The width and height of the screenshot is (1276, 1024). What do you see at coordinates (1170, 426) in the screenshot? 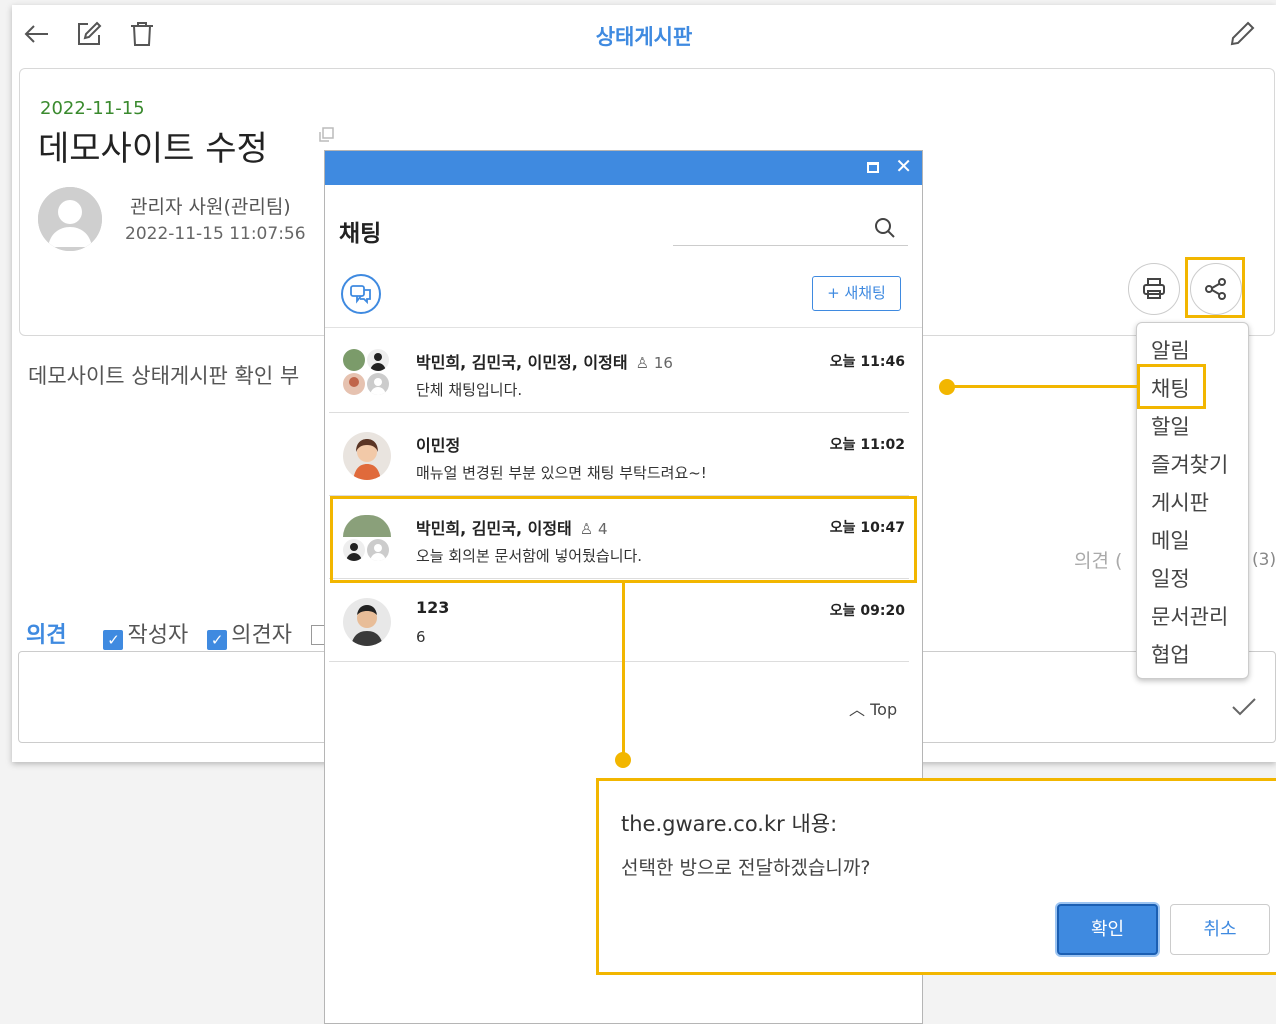
I see `share-item-todo: 할일` at bounding box center [1170, 426].